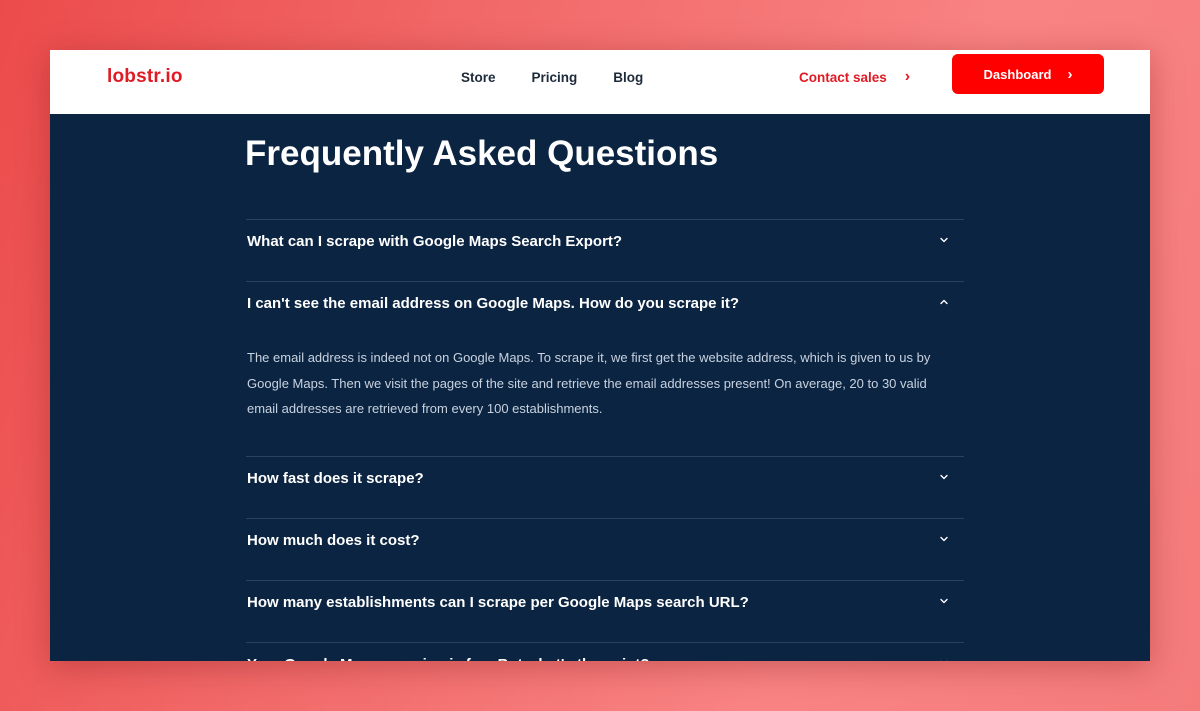 The image size is (1200, 711). Describe the element at coordinates (482, 153) in the screenshot. I see `page-title: Frequently Asked Questions` at that location.